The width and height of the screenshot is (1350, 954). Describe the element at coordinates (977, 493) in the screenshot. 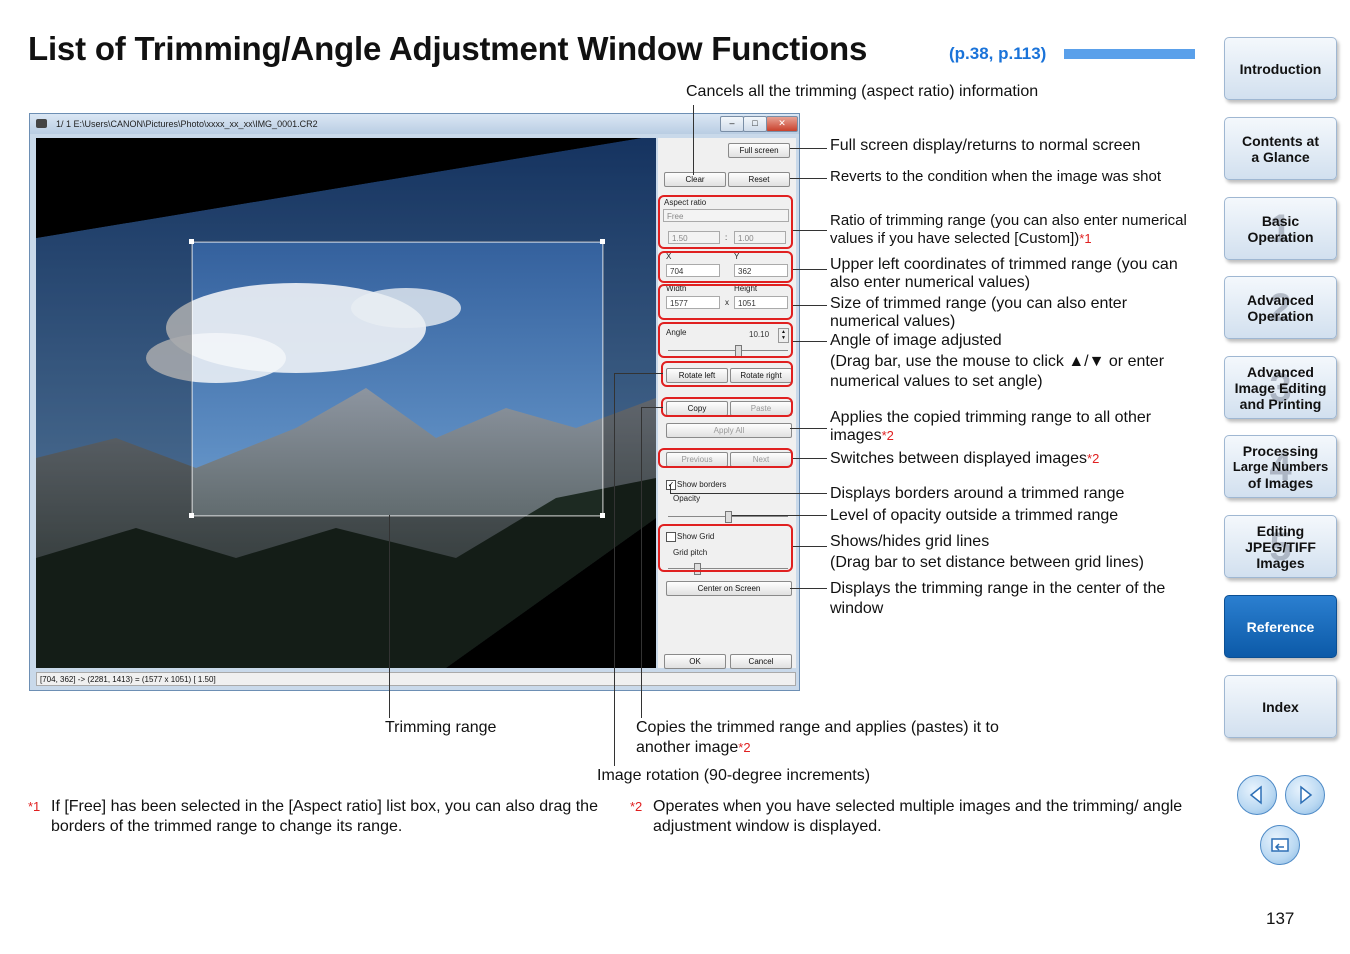

I see `callout-borders: Displays borders around a trimmed range` at that location.